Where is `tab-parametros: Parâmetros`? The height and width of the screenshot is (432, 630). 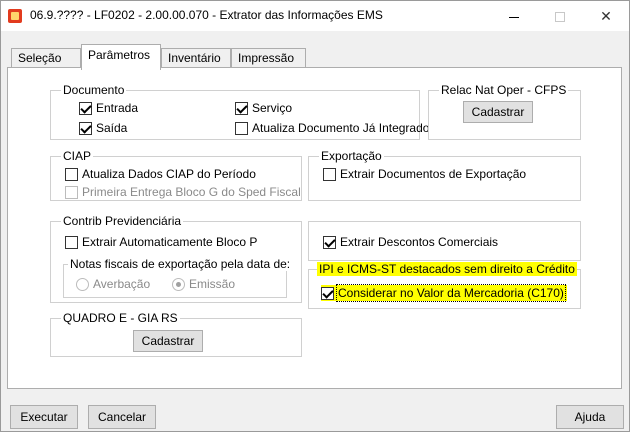 tab-parametros: Parâmetros is located at coordinates (121, 57).